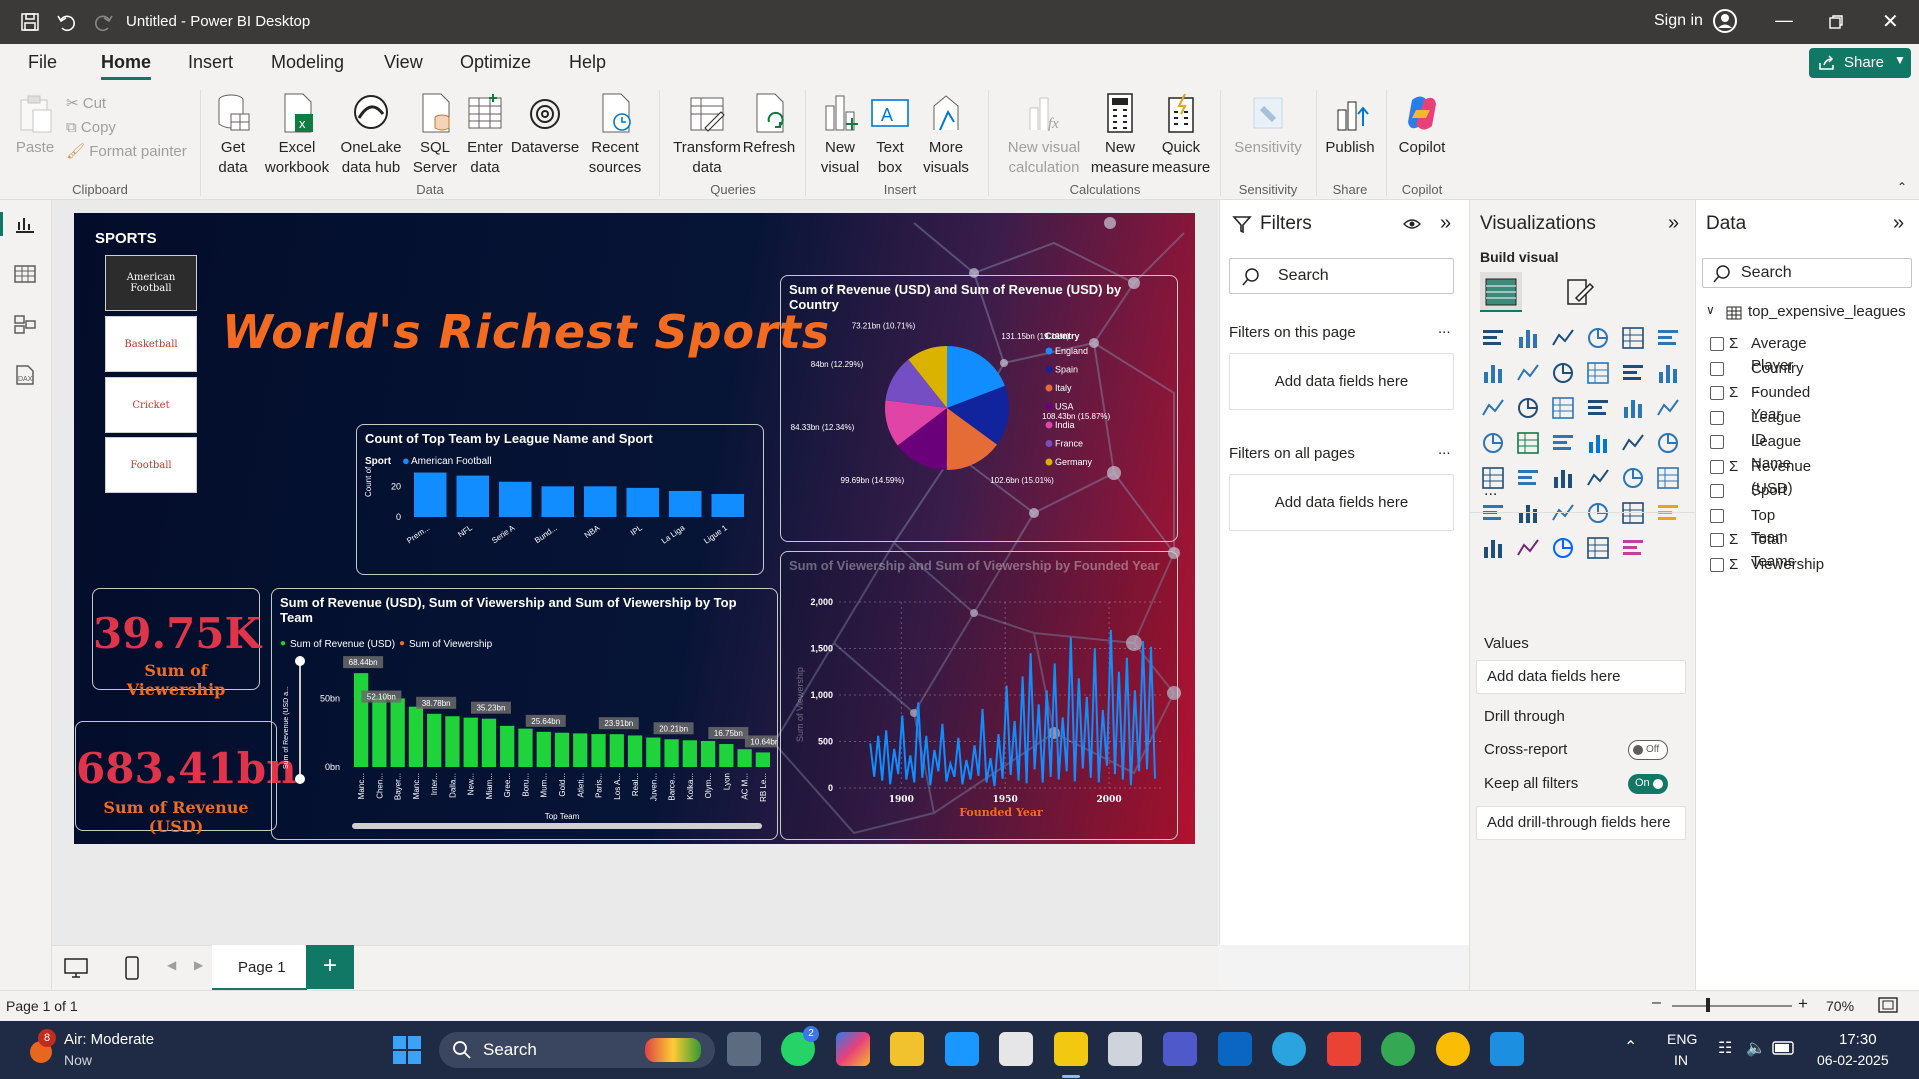 The image size is (1919, 1079). What do you see at coordinates (151, 283) in the screenshot?
I see `slicer-item-american-football: American Football` at bounding box center [151, 283].